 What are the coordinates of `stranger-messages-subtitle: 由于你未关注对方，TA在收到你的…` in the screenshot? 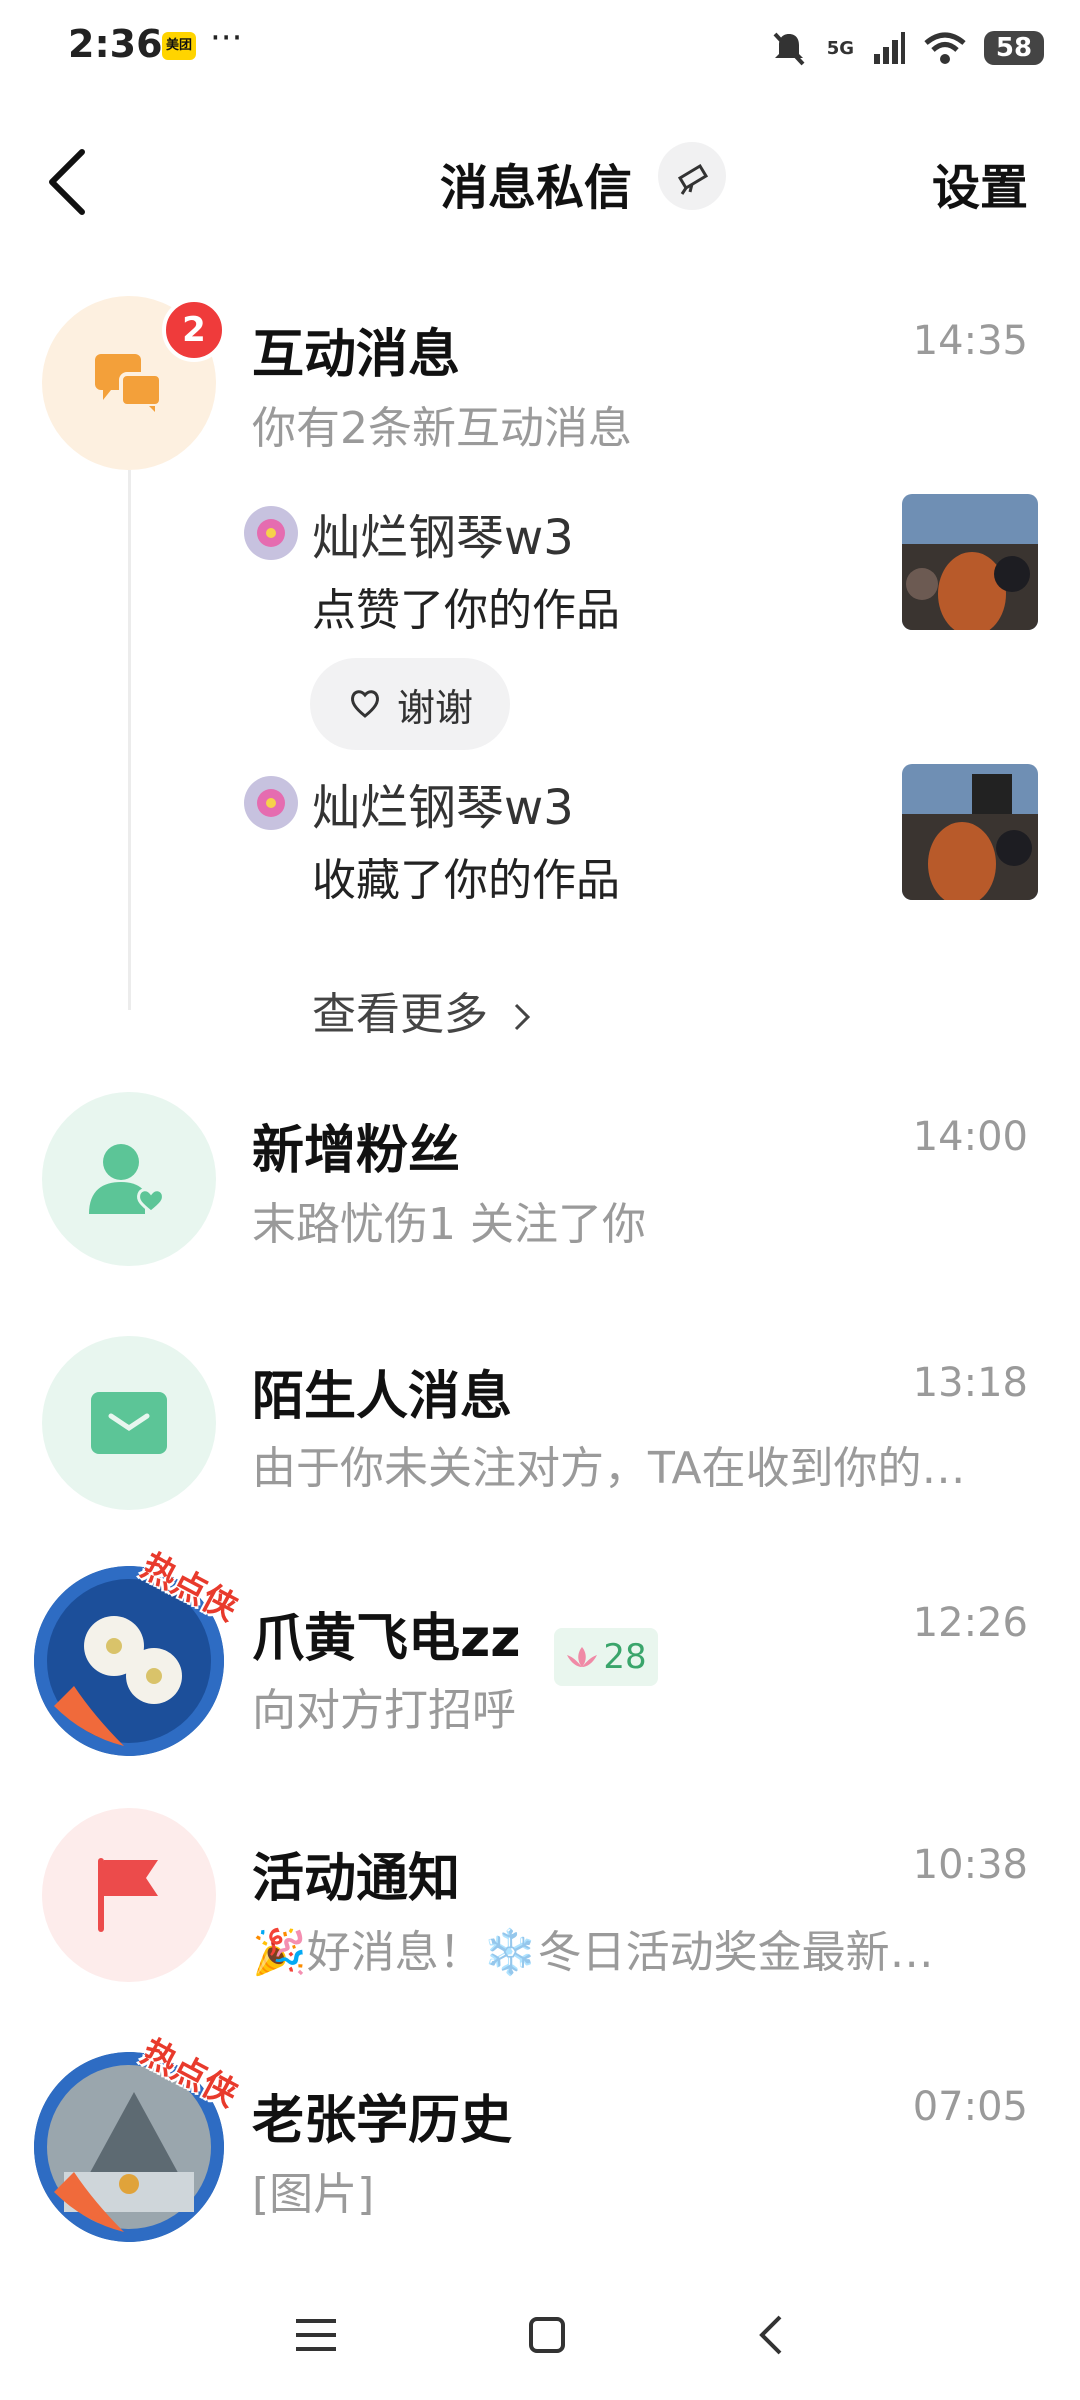 It's located at (609, 1468).